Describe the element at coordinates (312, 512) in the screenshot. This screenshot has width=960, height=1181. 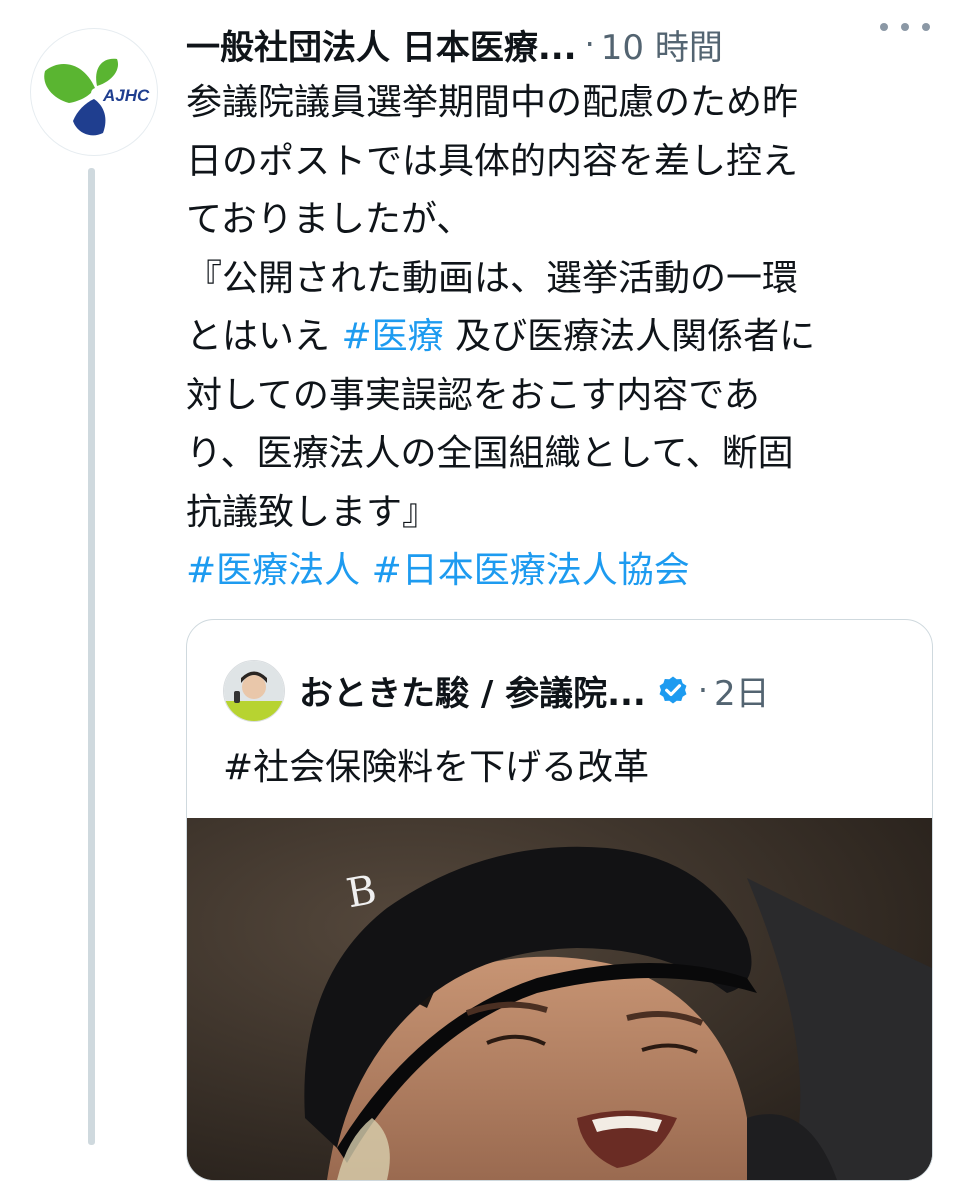
I see `body-text-segment: 抗議致します』` at that location.